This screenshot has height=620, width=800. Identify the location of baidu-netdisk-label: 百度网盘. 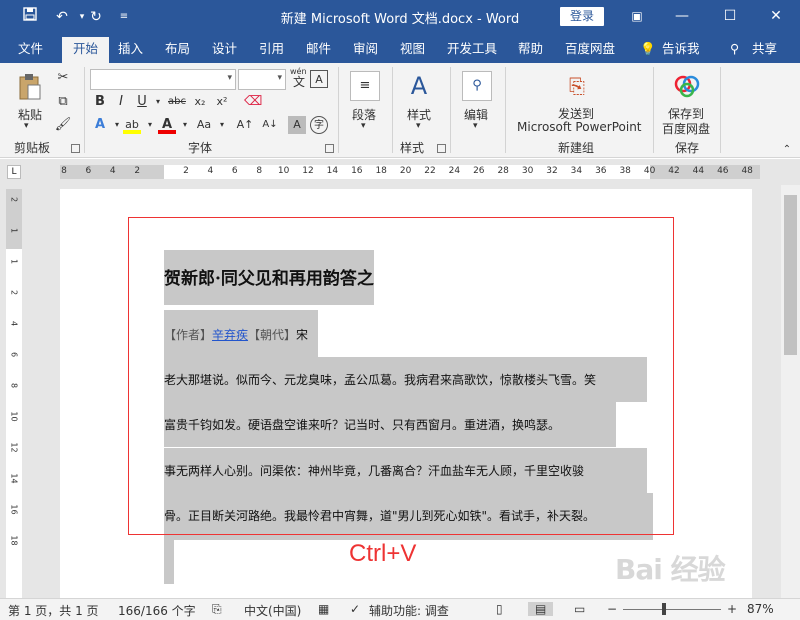
(686, 128).